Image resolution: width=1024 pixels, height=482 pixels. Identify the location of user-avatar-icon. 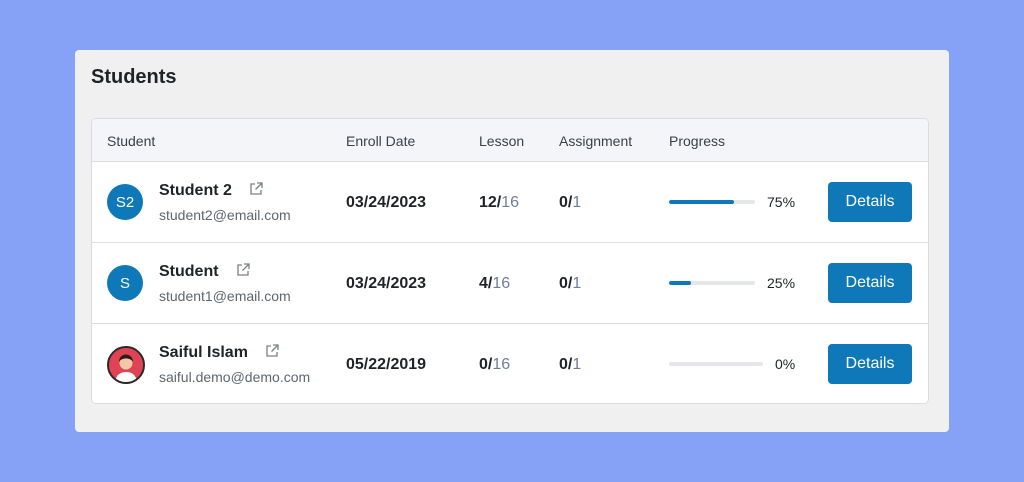
(126, 365).